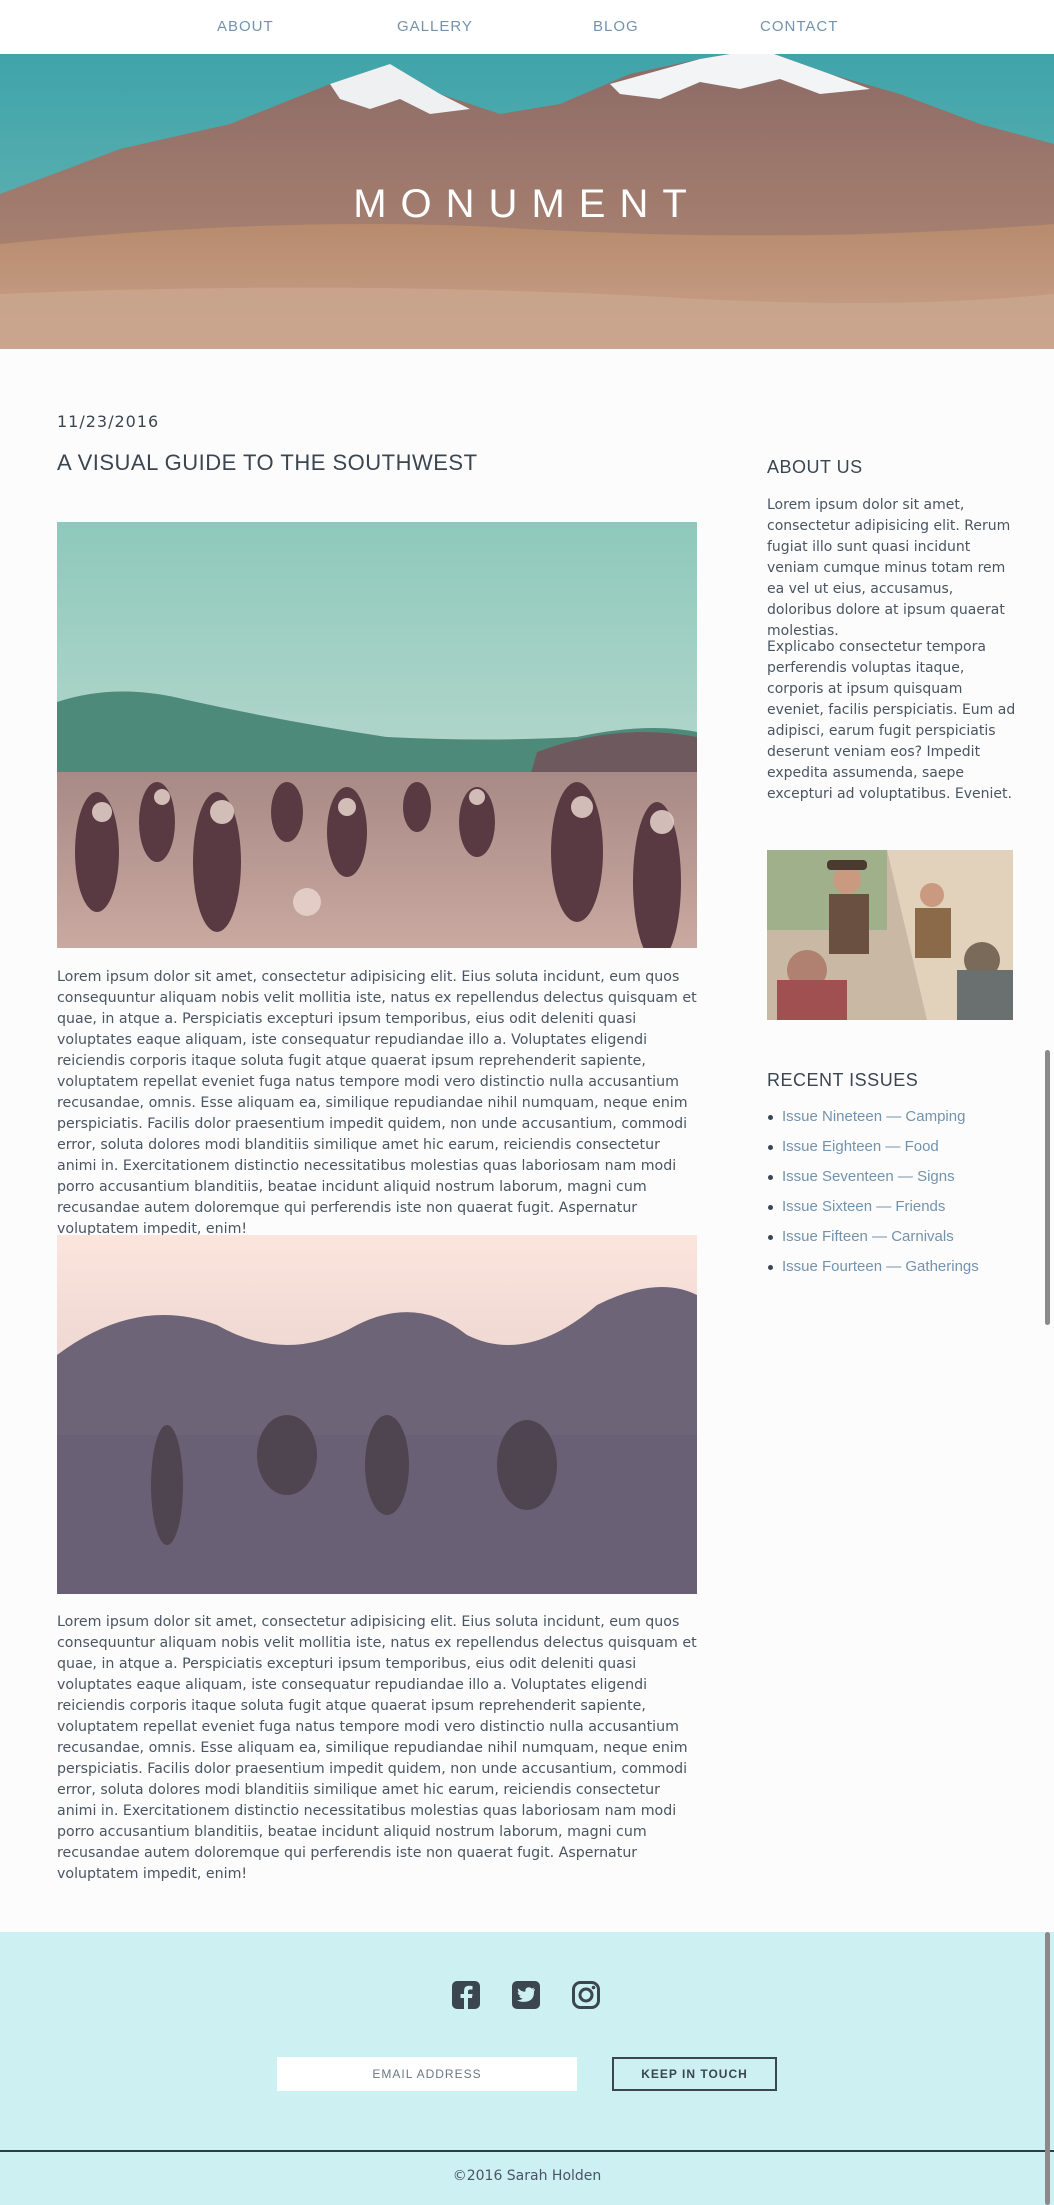 The width and height of the screenshot is (1054, 2205). I want to click on post-title: A VISUAL GUIDE TO THE SOUTHWEST, so click(267, 462).